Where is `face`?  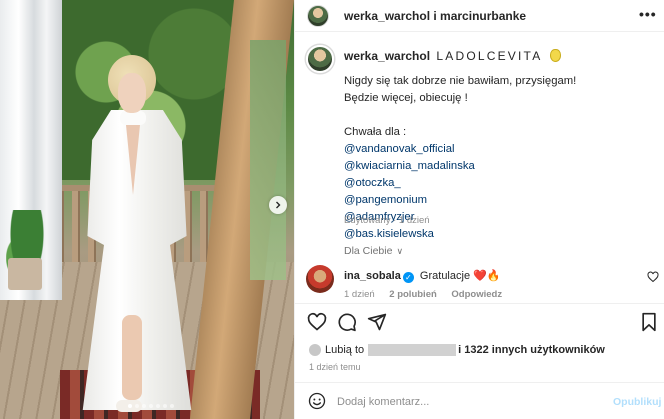
face is located at coordinates (132, 93).